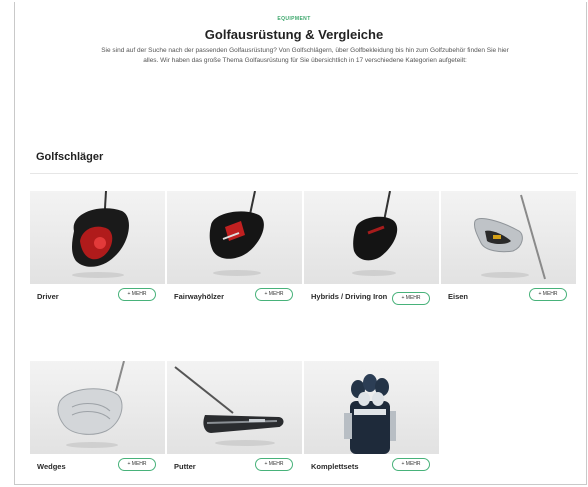 This screenshot has width=588, height=487. Describe the element at coordinates (274, 294) in the screenshot. I see `more-button-fairway: + MEHR` at that location.